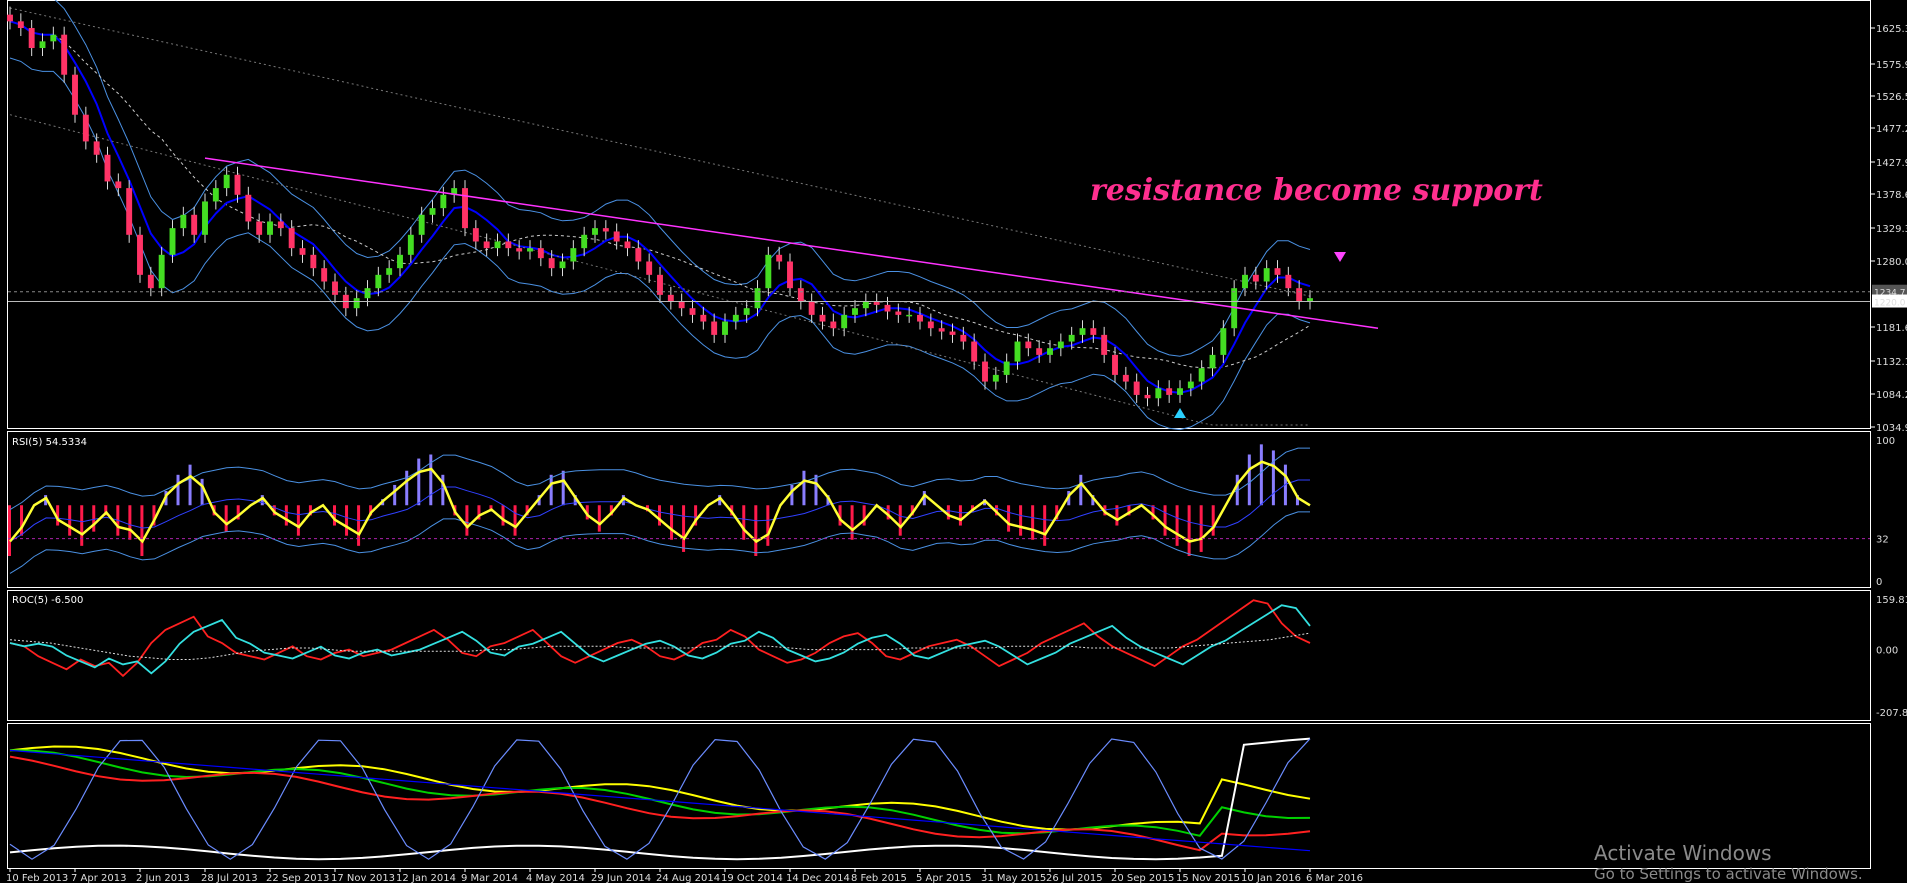  What do you see at coordinates (1891, 163) in the screenshot?
I see `price-tick-label: 1427.9` at bounding box center [1891, 163].